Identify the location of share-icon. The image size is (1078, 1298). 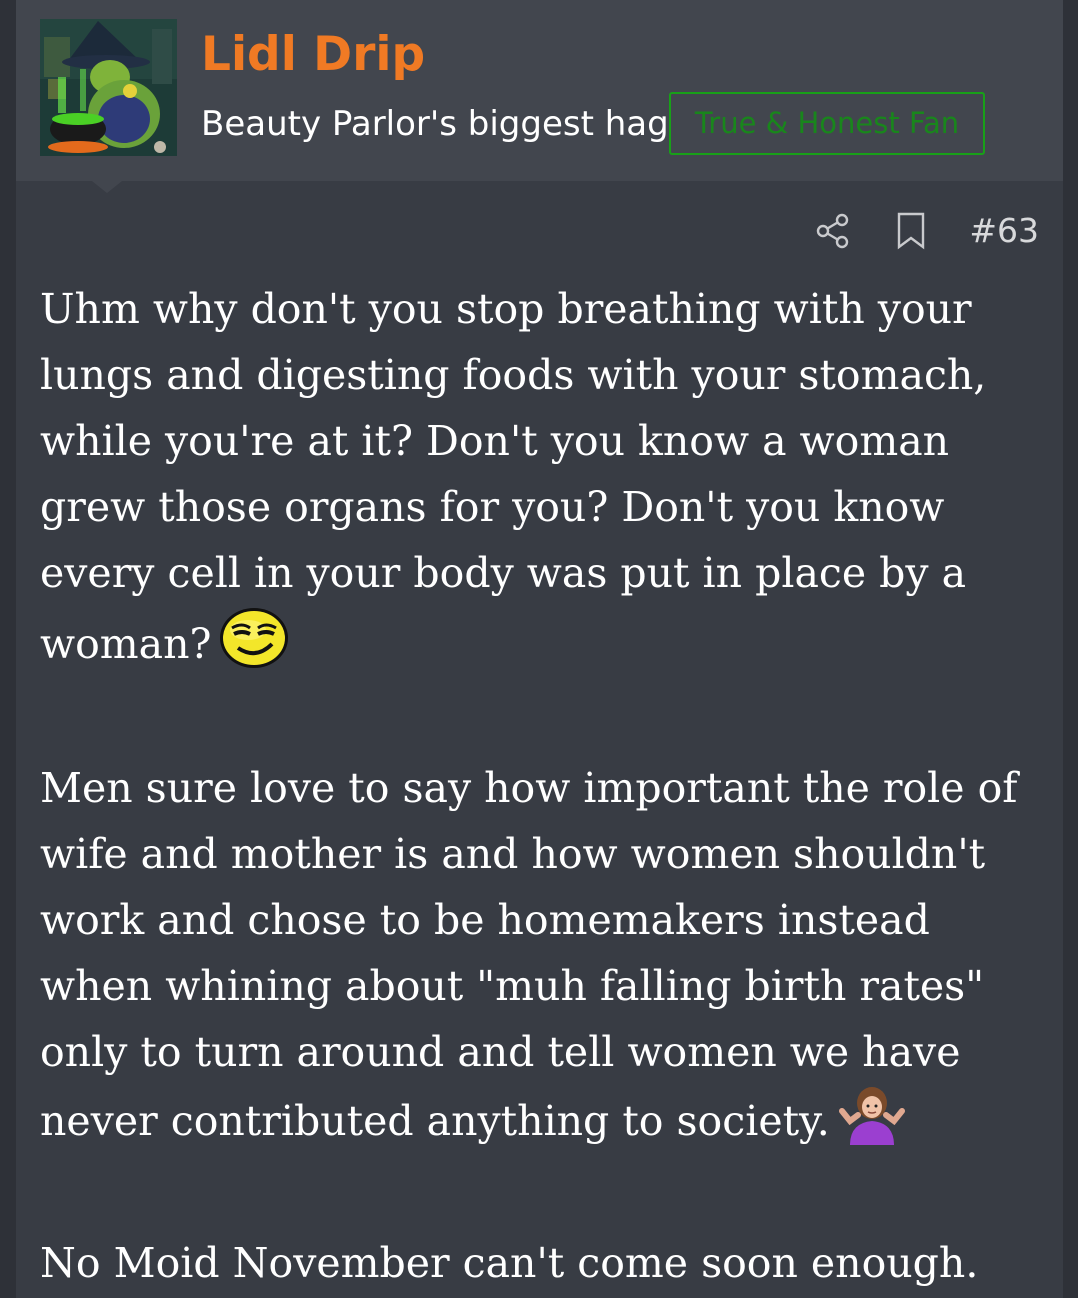
(833, 231).